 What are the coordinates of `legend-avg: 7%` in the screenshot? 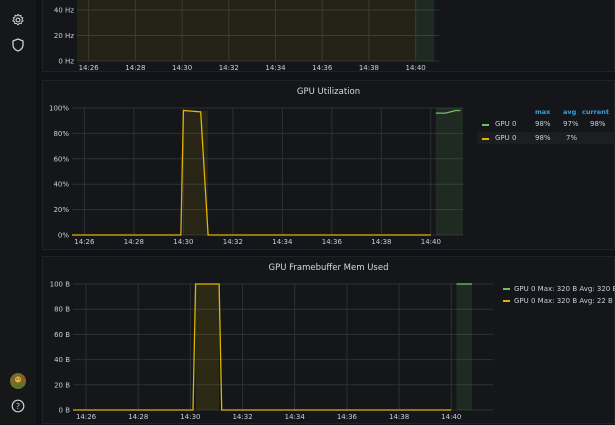 It's located at (572, 138).